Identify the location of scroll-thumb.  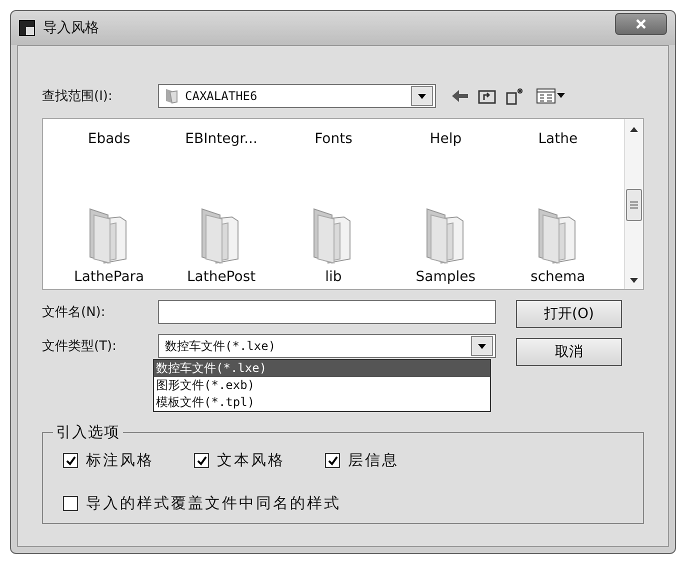
(634, 205).